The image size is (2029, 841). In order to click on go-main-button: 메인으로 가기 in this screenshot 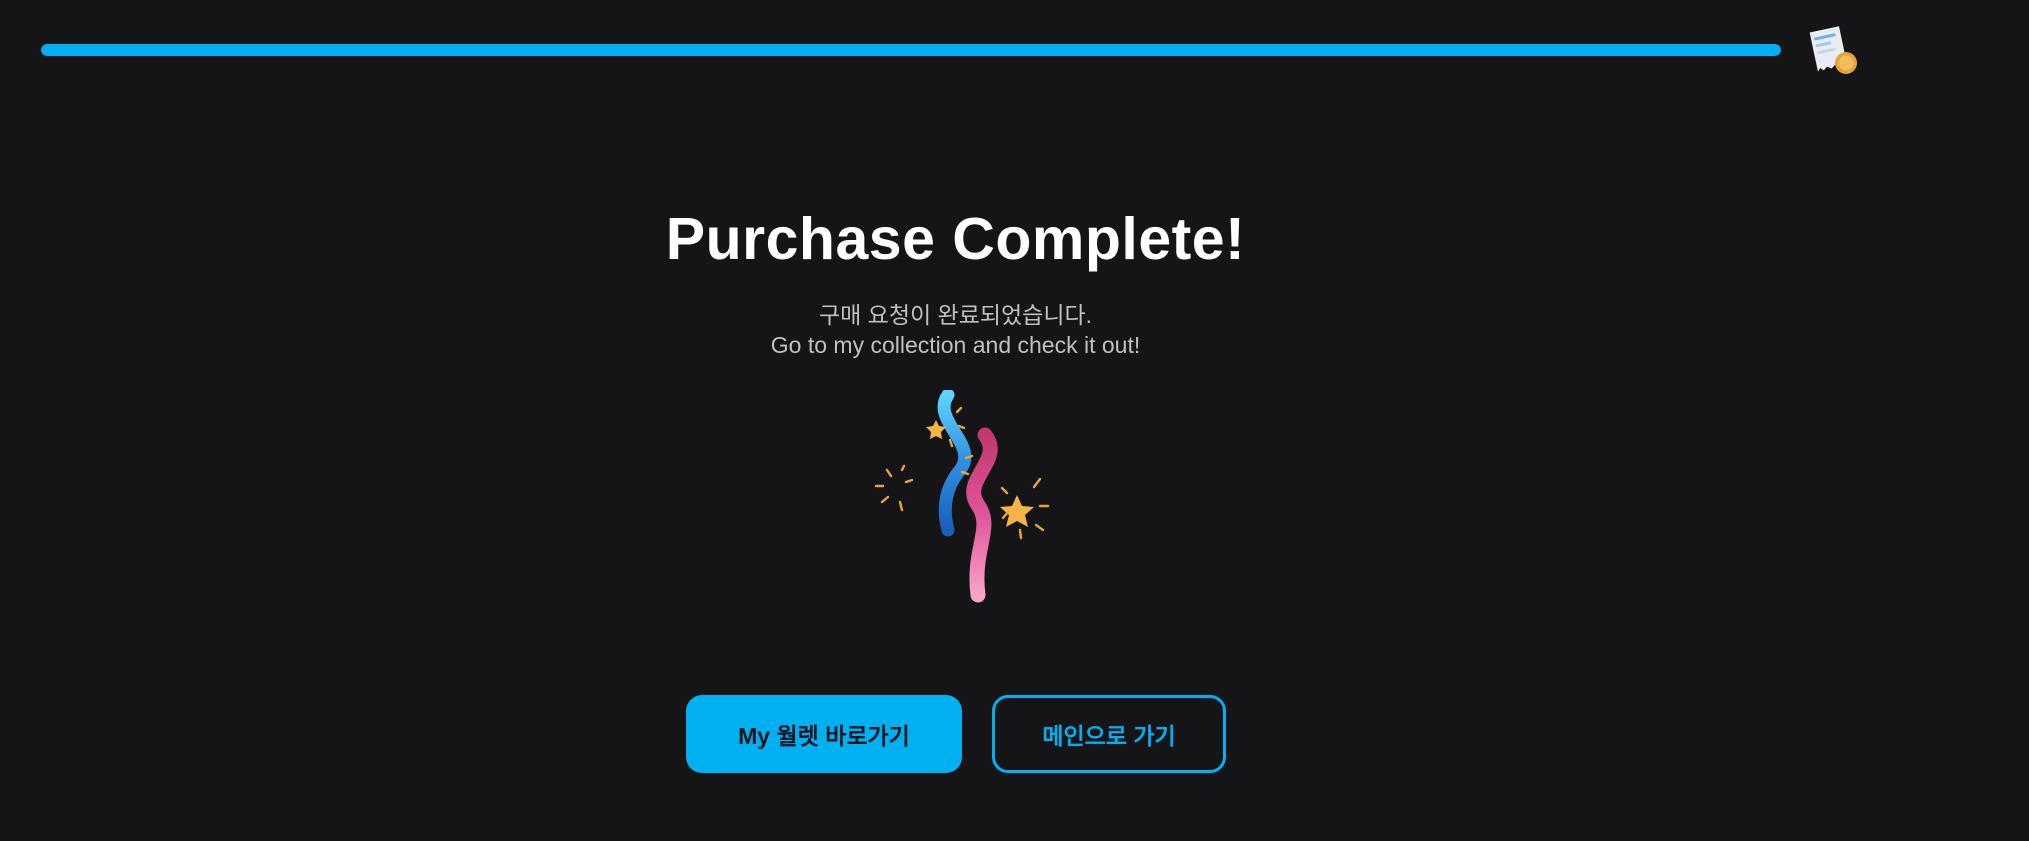, I will do `click(1109, 734)`.